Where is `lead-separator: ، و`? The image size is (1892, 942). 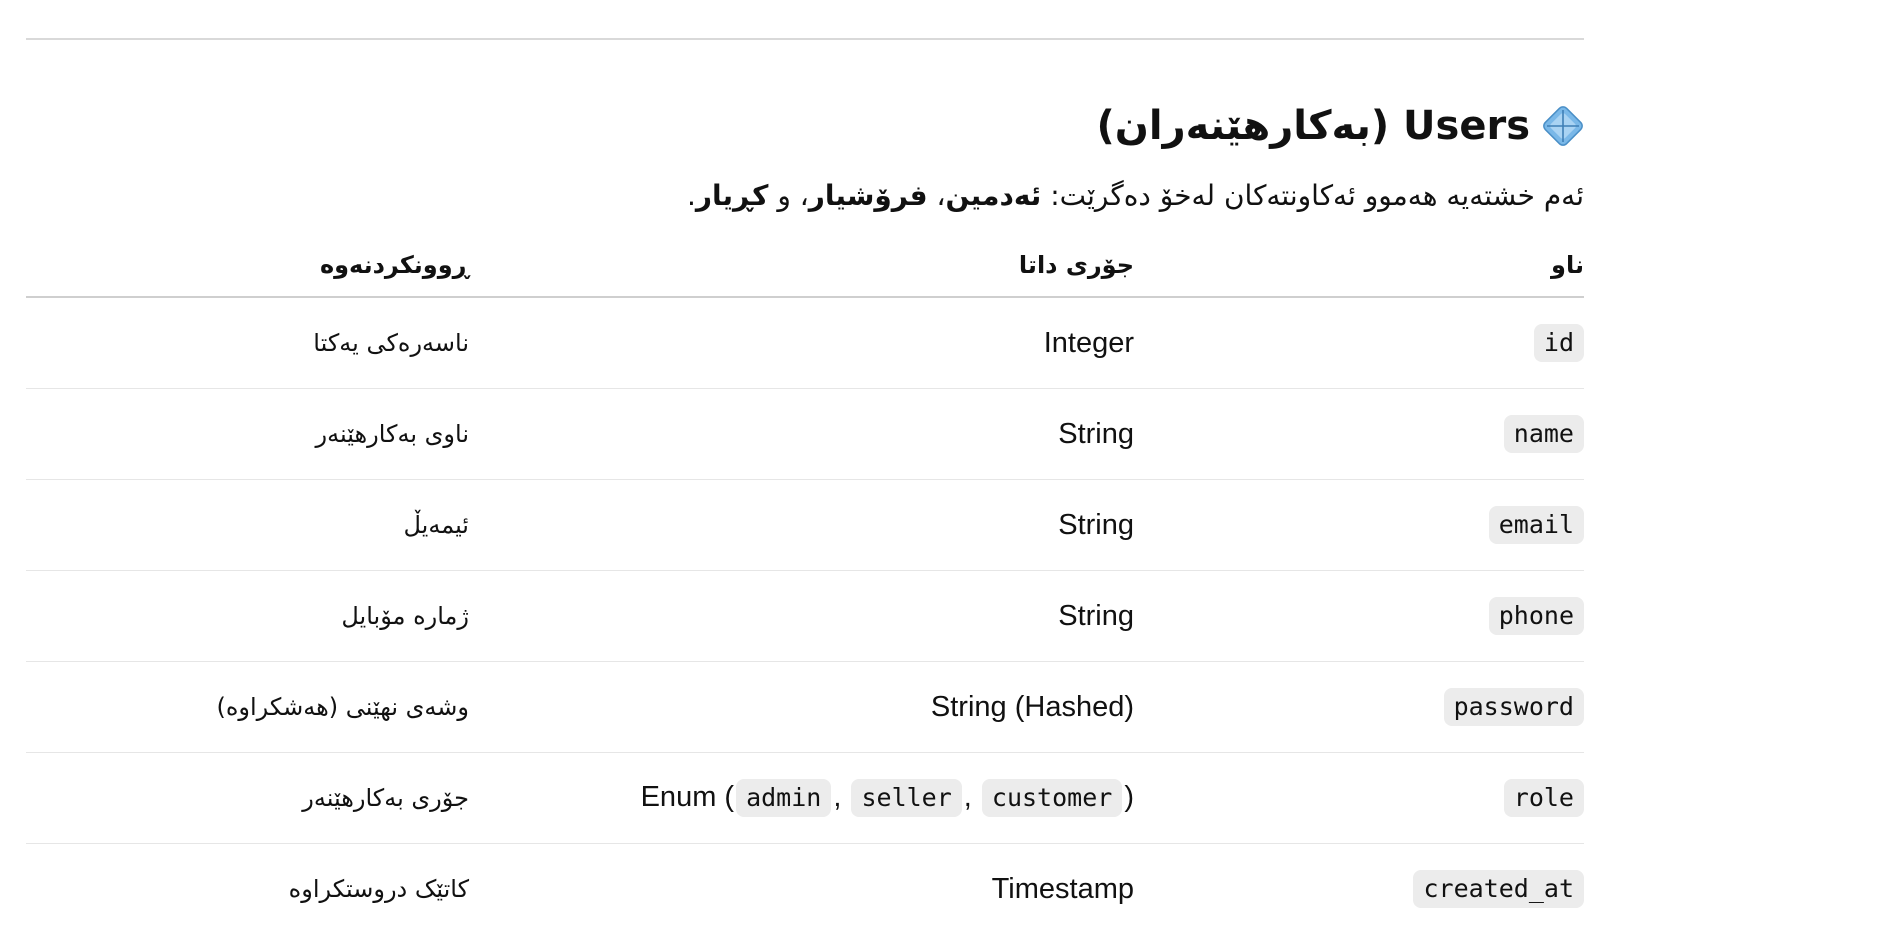 lead-separator: ، و is located at coordinates (788, 195).